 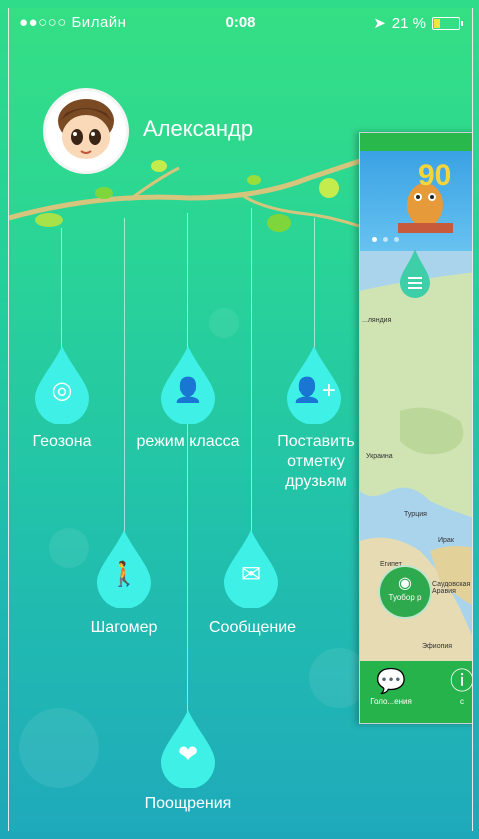 What do you see at coordinates (379, 456) in the screenshot?
I see `map-label: Украина` at bounding box center [379, 456].